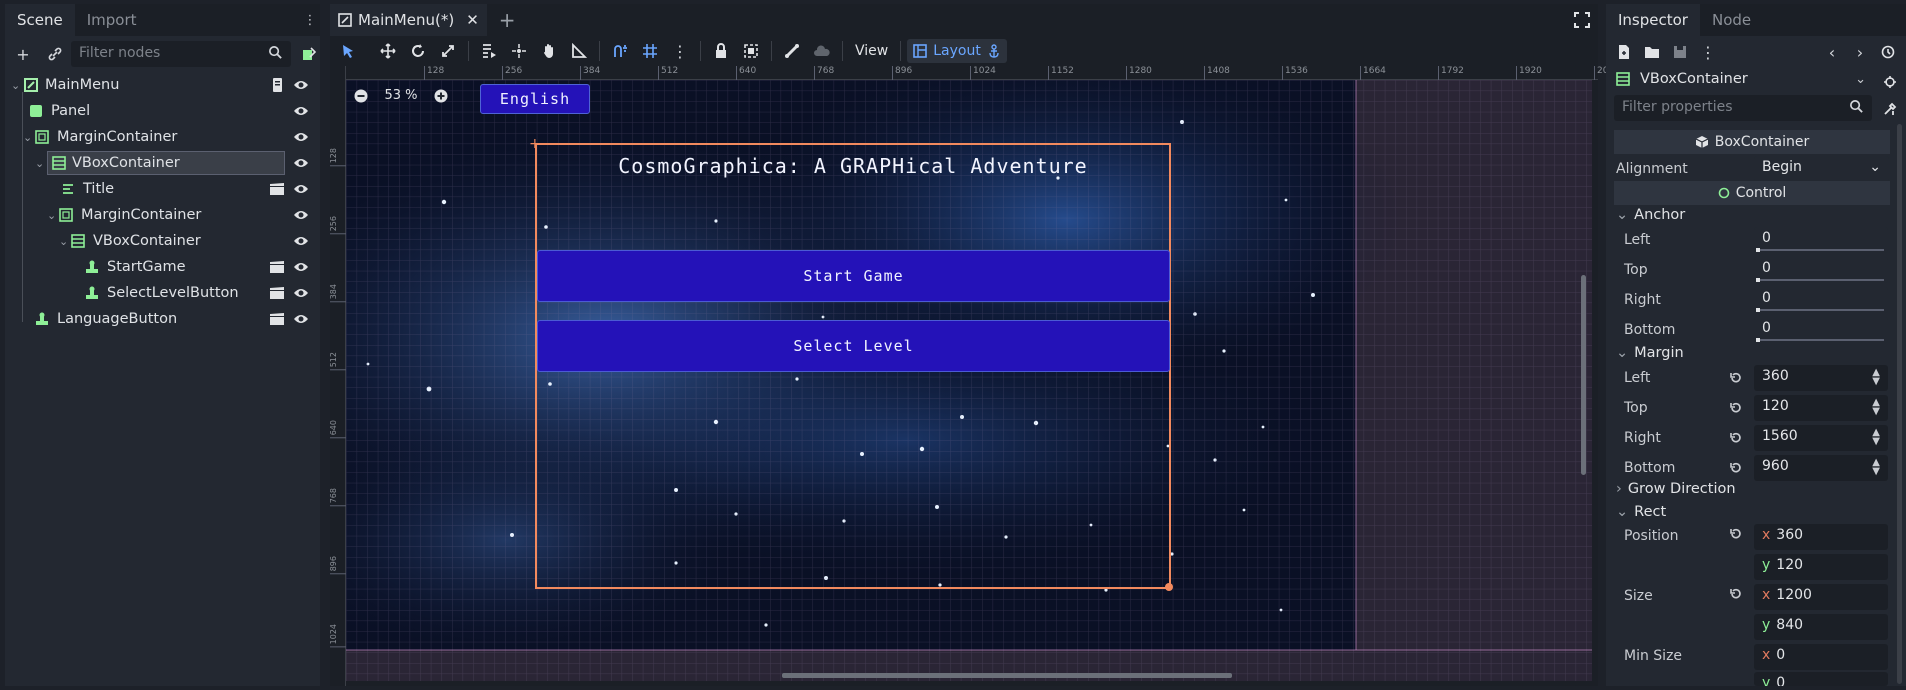 This screenshot has height=690, width=1906. I want to click on tree-item-margincontainer: ⌄ MarginContainer, so click(160, 137).